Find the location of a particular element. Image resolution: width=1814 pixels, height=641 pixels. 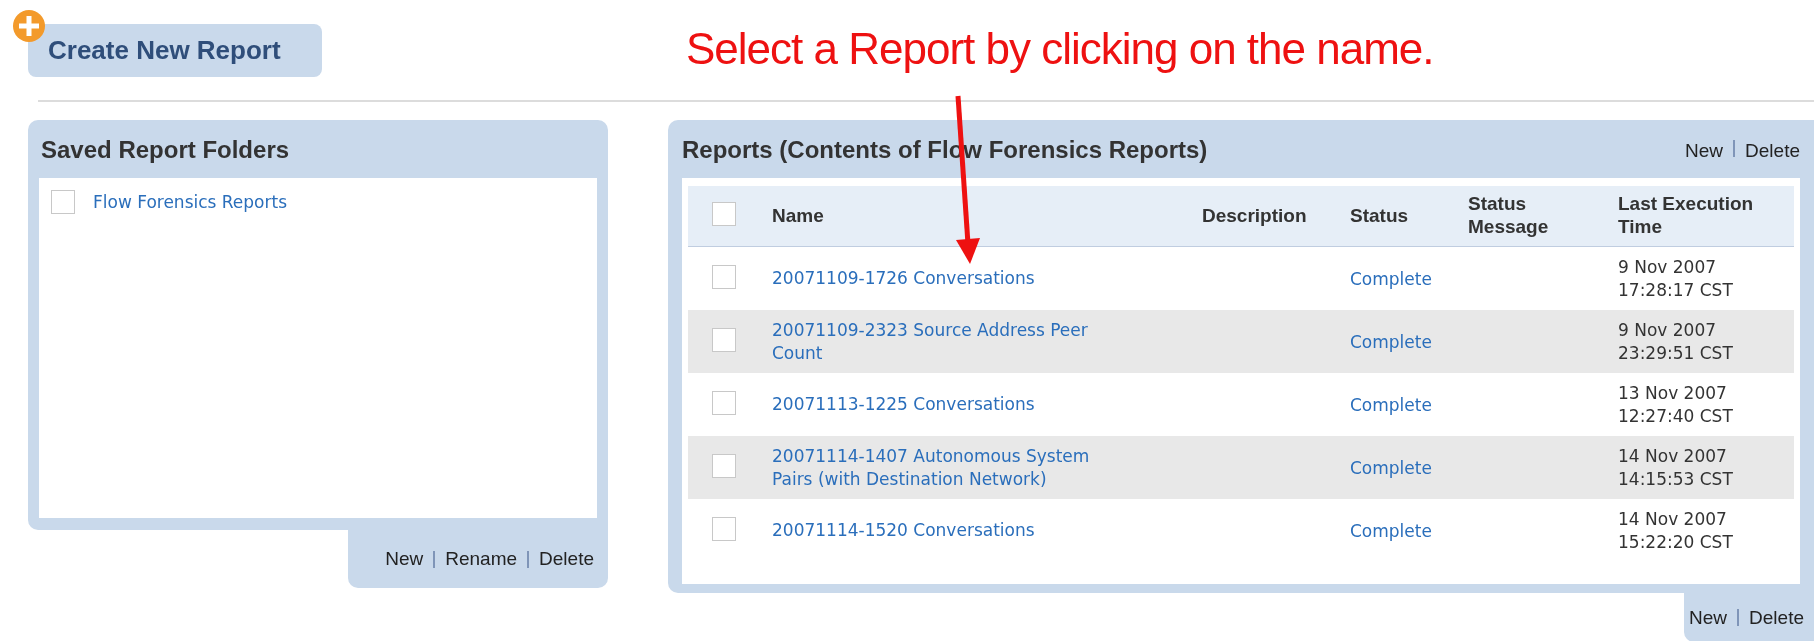

report-link: 20071113-1225 Conversations is located at coordinates (947, 404).